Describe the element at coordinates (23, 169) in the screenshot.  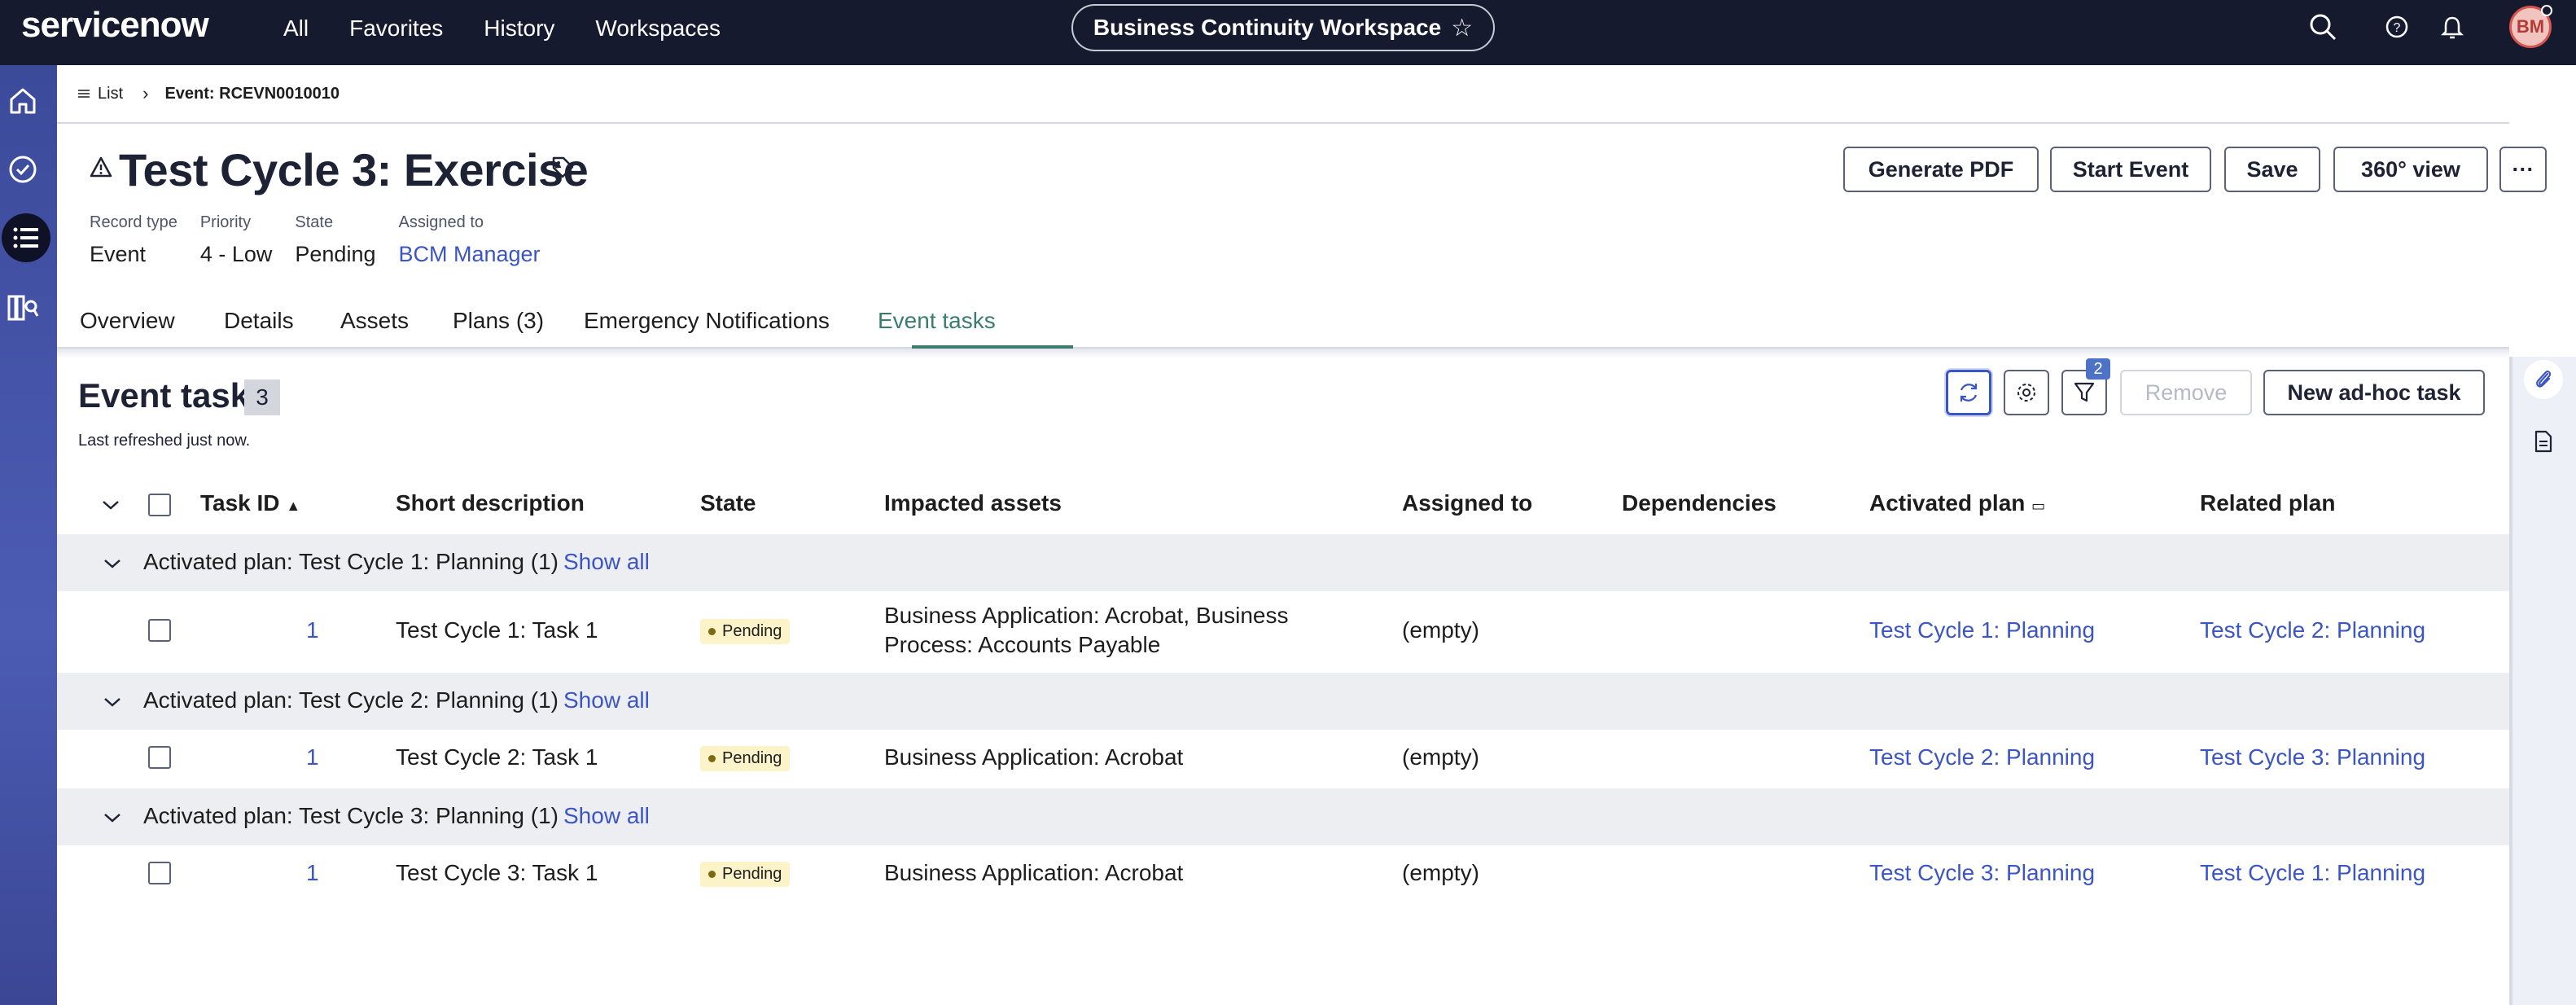
I see `approvals-rail-item` at that location.